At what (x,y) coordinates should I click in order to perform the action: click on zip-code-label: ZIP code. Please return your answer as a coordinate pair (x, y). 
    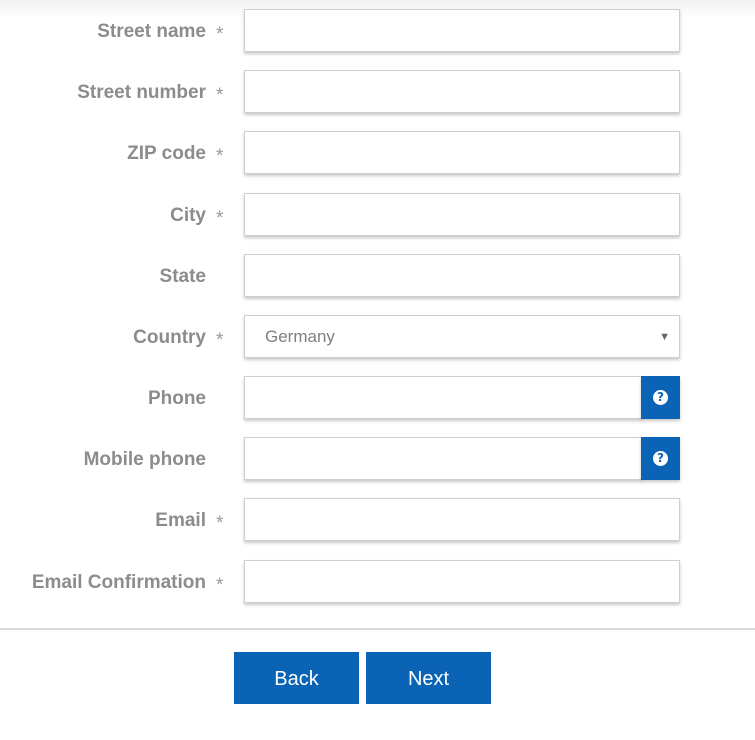
    Looking at the image, I should click on (166, 153).